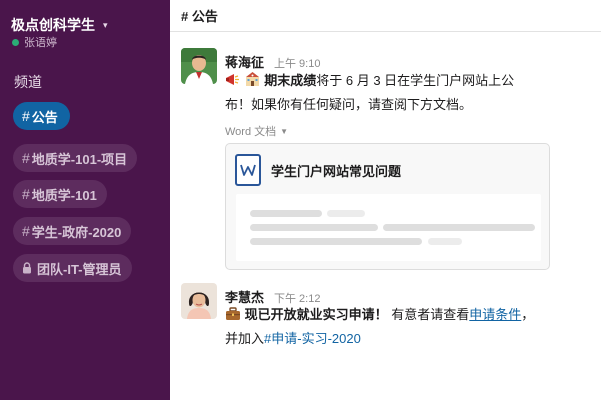  Describe the element at coordinates (248, 170) in the screenshot. I see `word-document-icon` at that location.